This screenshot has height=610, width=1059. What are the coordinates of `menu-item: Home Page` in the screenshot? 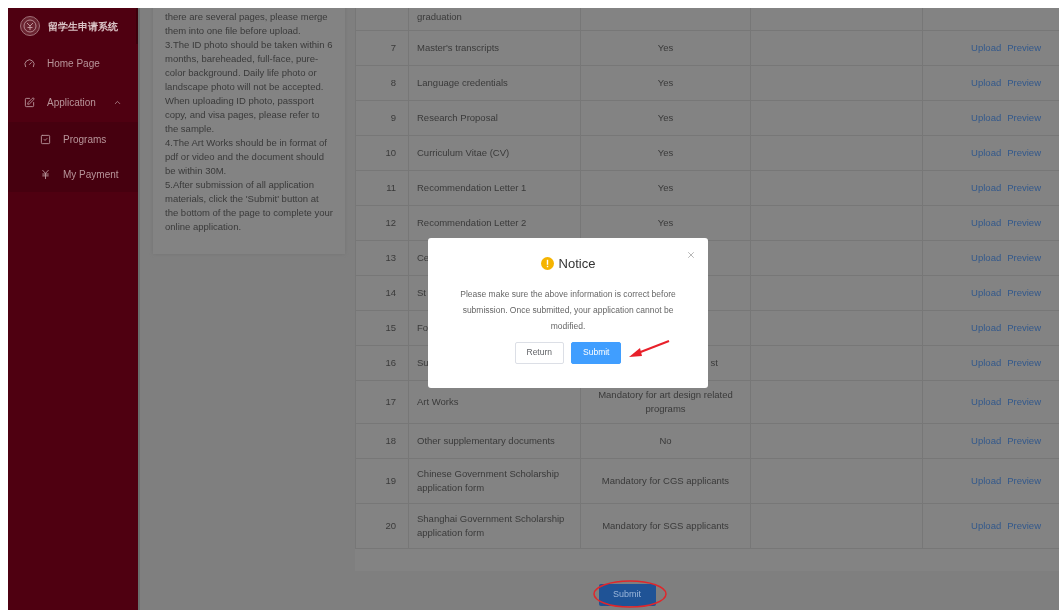 It's located at (73, 63).